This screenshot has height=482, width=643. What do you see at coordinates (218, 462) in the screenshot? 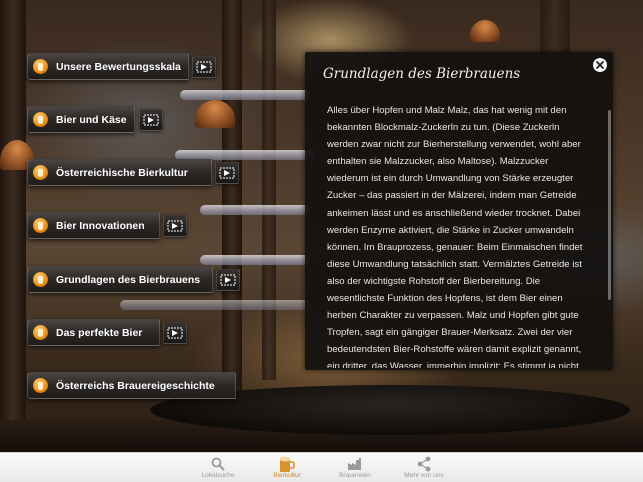
I see `search-icon` at bounding box center [218, 462].